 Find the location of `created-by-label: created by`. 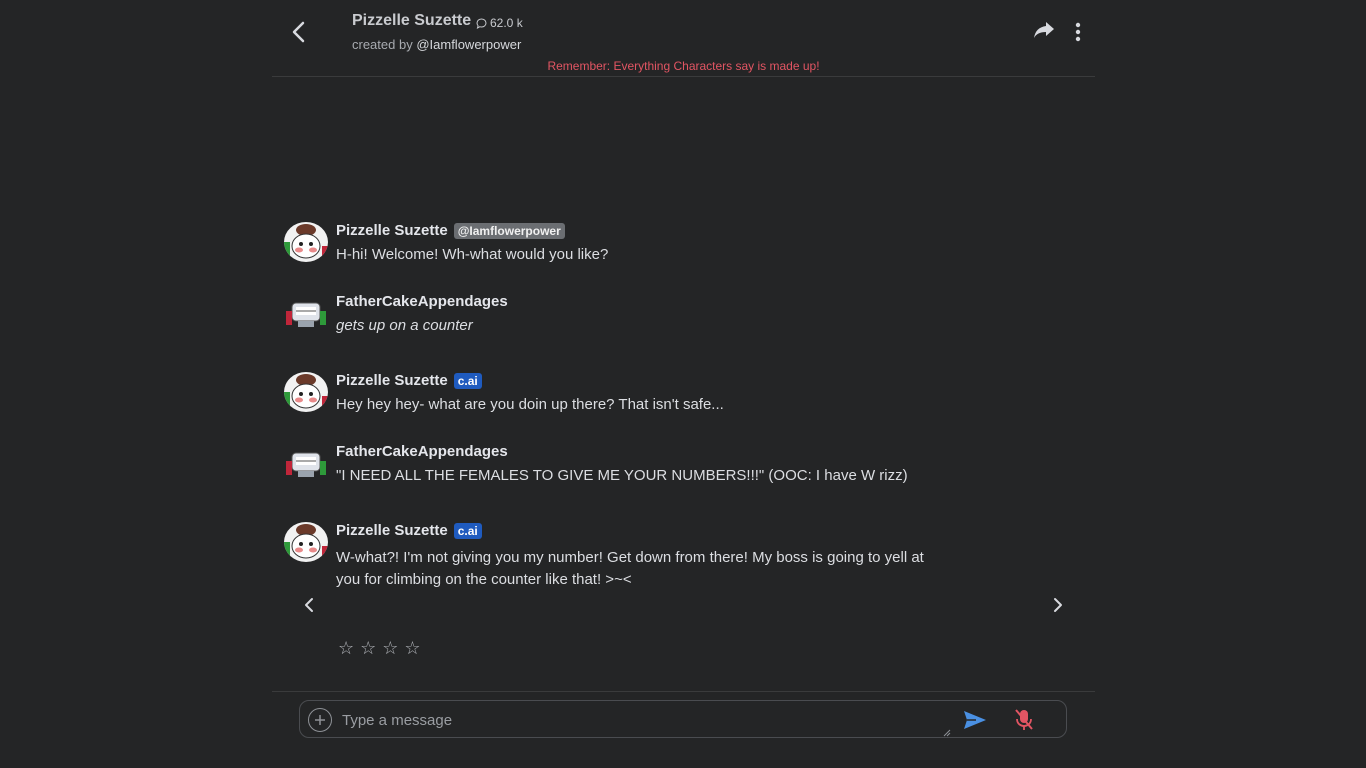

created-by-label: created by is located at coordinates (382, 44).